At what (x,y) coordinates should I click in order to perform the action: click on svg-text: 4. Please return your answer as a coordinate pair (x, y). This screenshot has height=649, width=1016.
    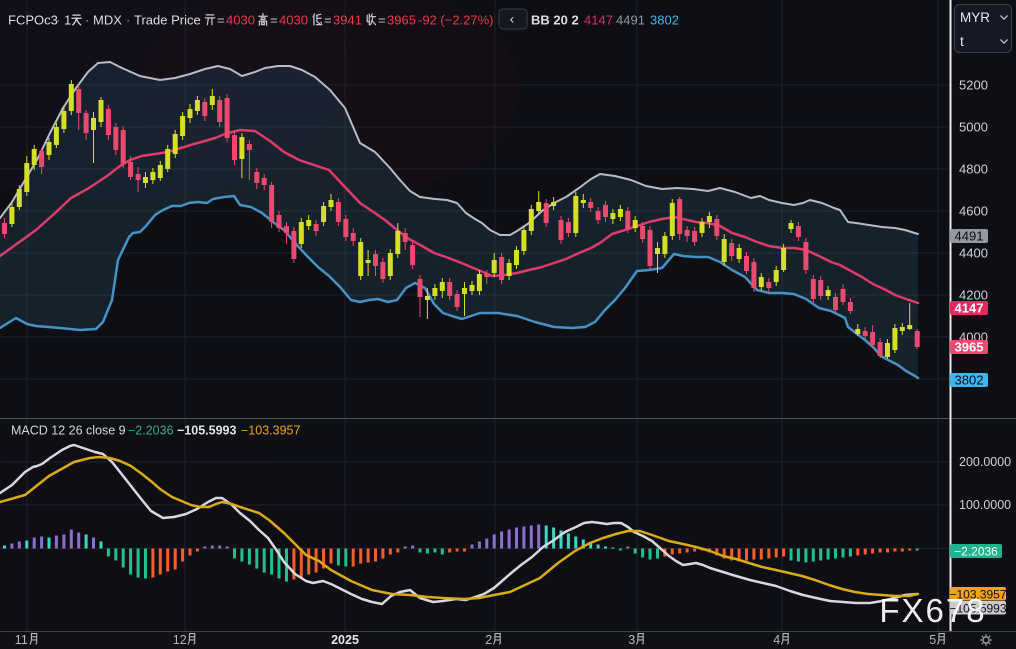
    Looking at the image, I should click on (776, 640).